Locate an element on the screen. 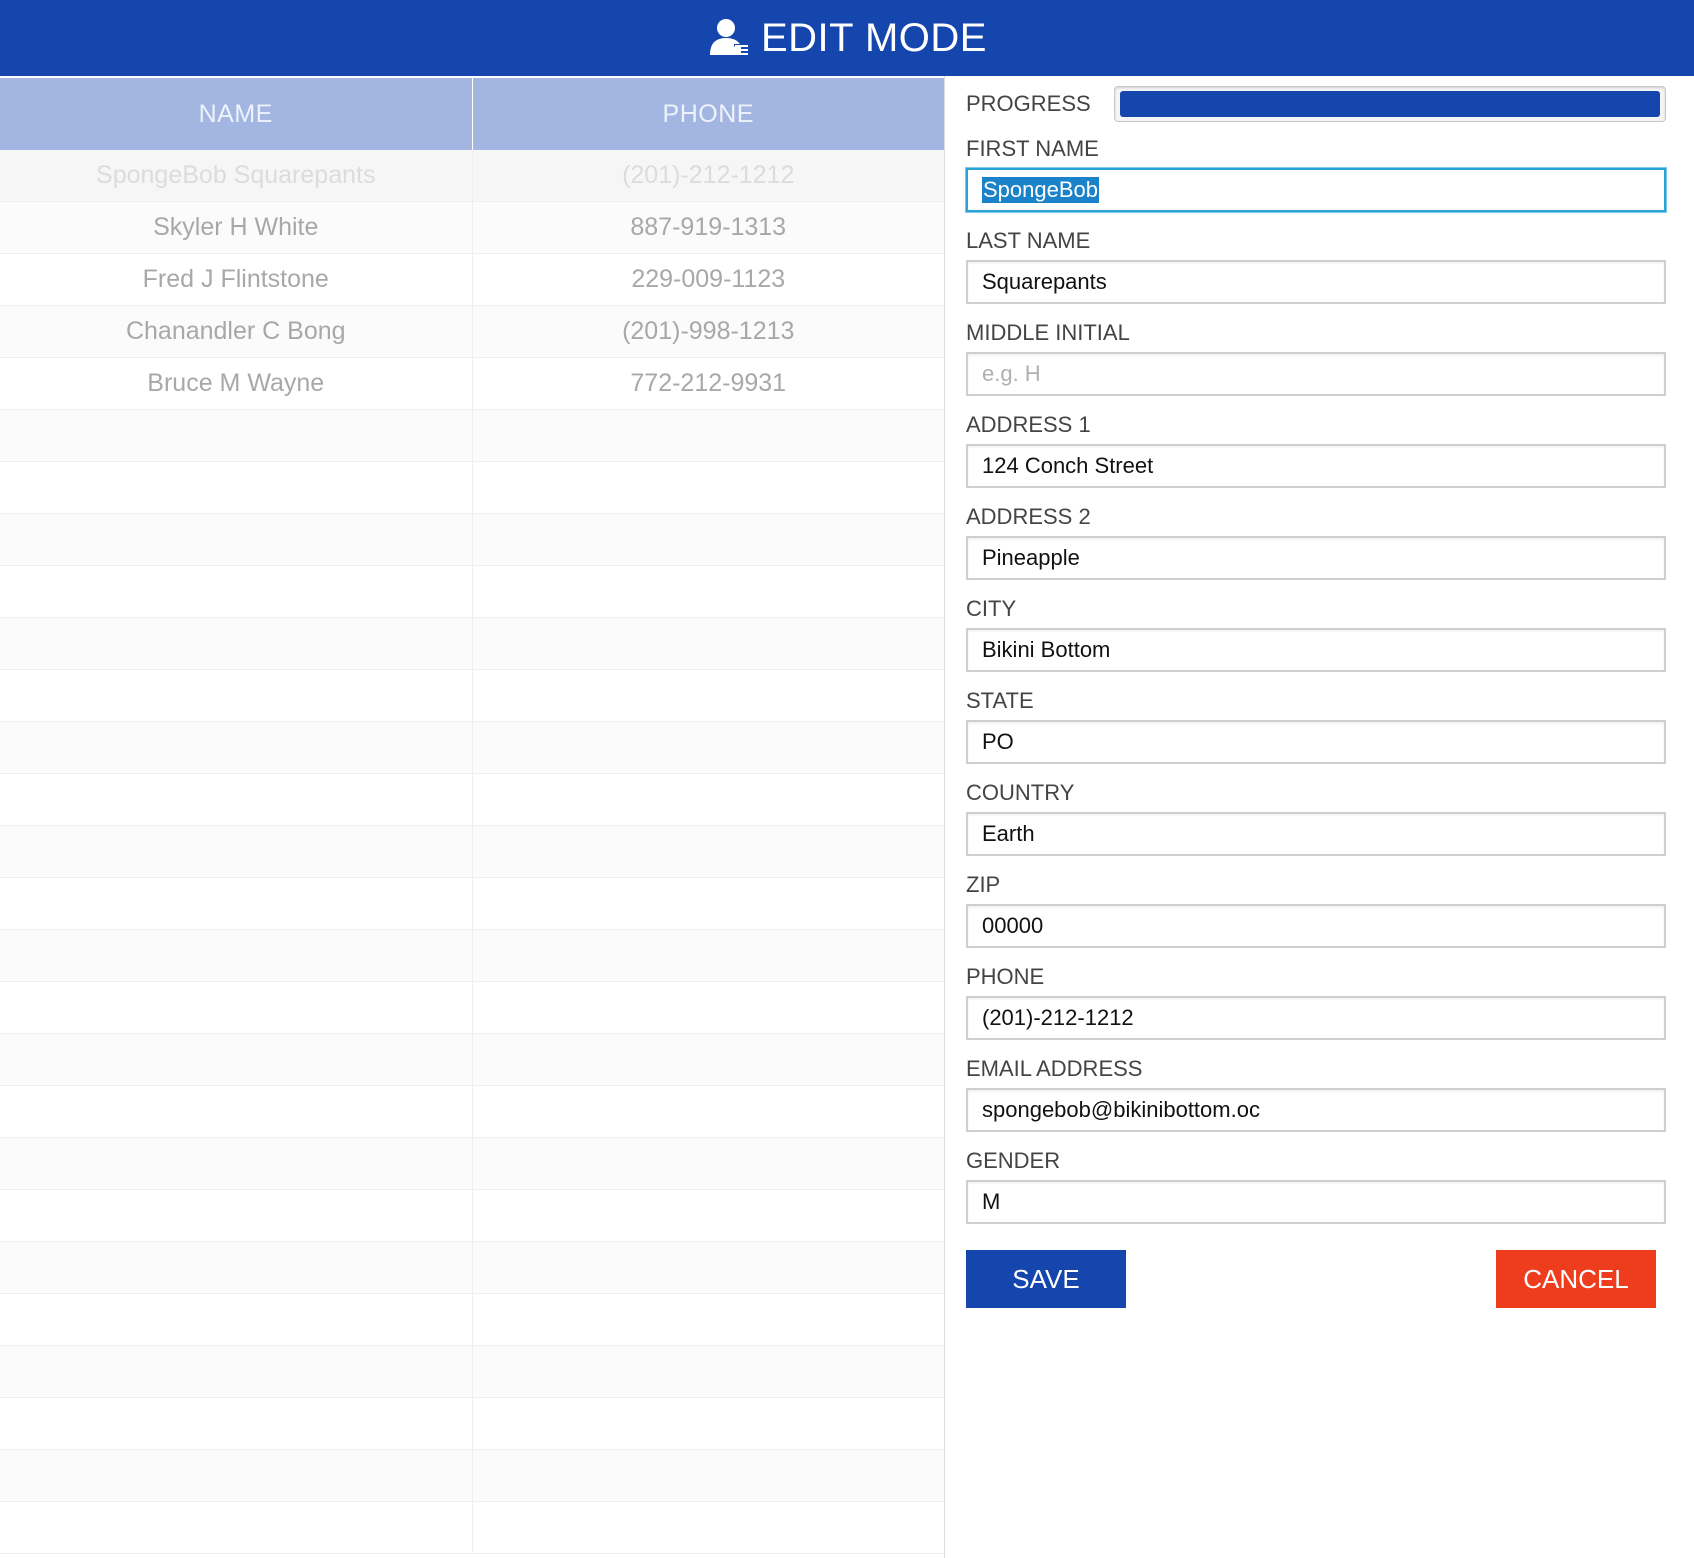 The width and height of the screenshot is (1694, 1558). field-address-1: ADDRESS 1 124 Conch Street is located at coordinates (1316, 452).